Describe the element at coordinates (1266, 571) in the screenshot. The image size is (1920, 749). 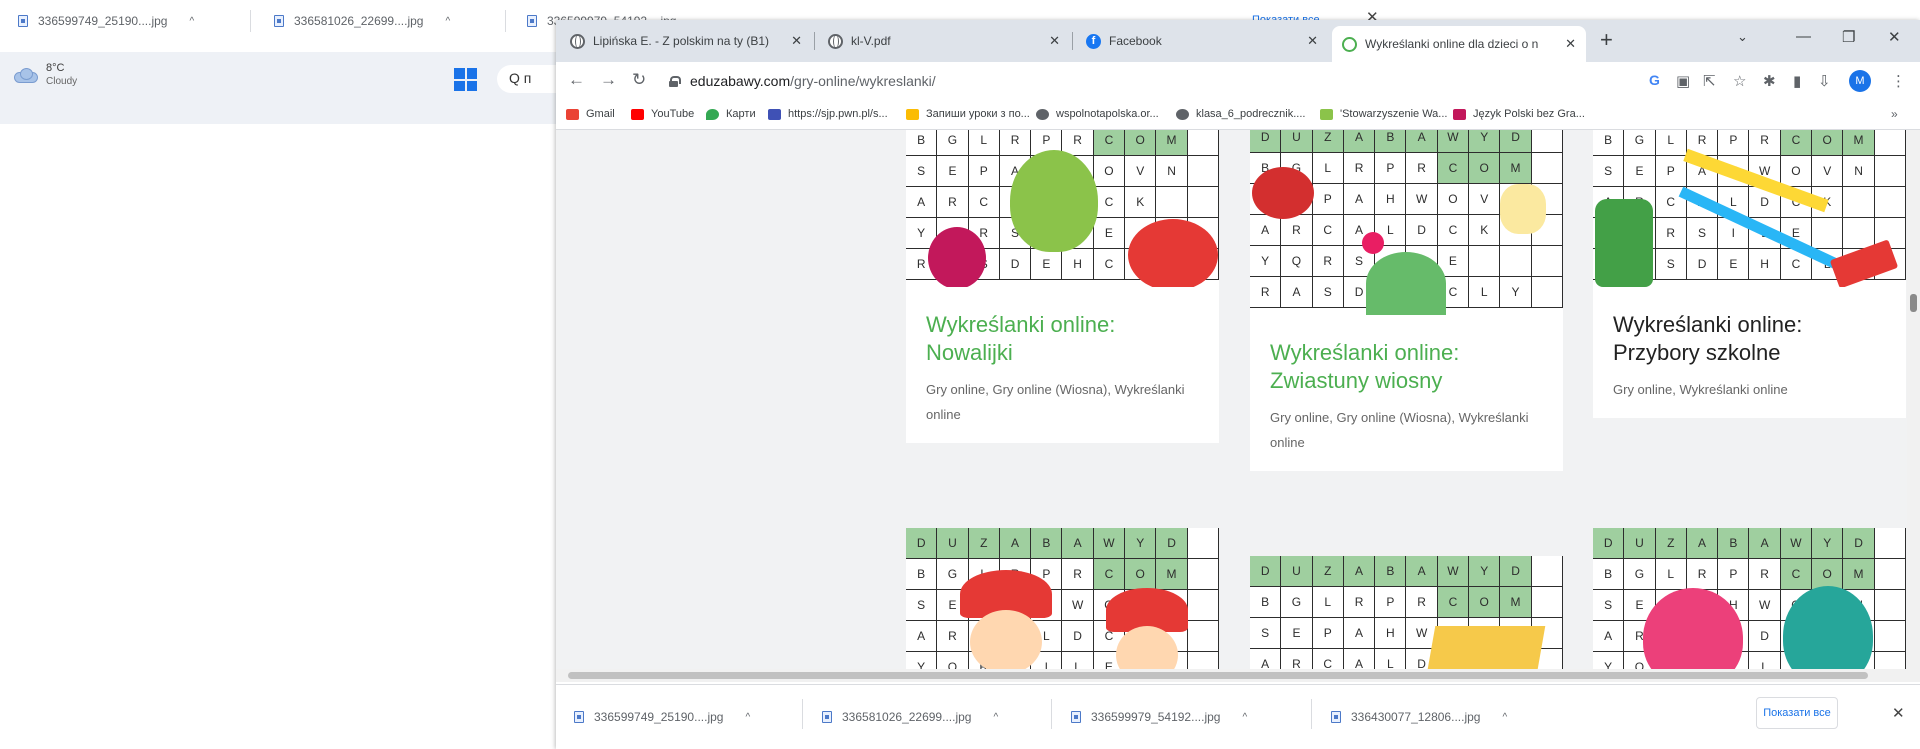
I see `grid-letter: D` at that location.